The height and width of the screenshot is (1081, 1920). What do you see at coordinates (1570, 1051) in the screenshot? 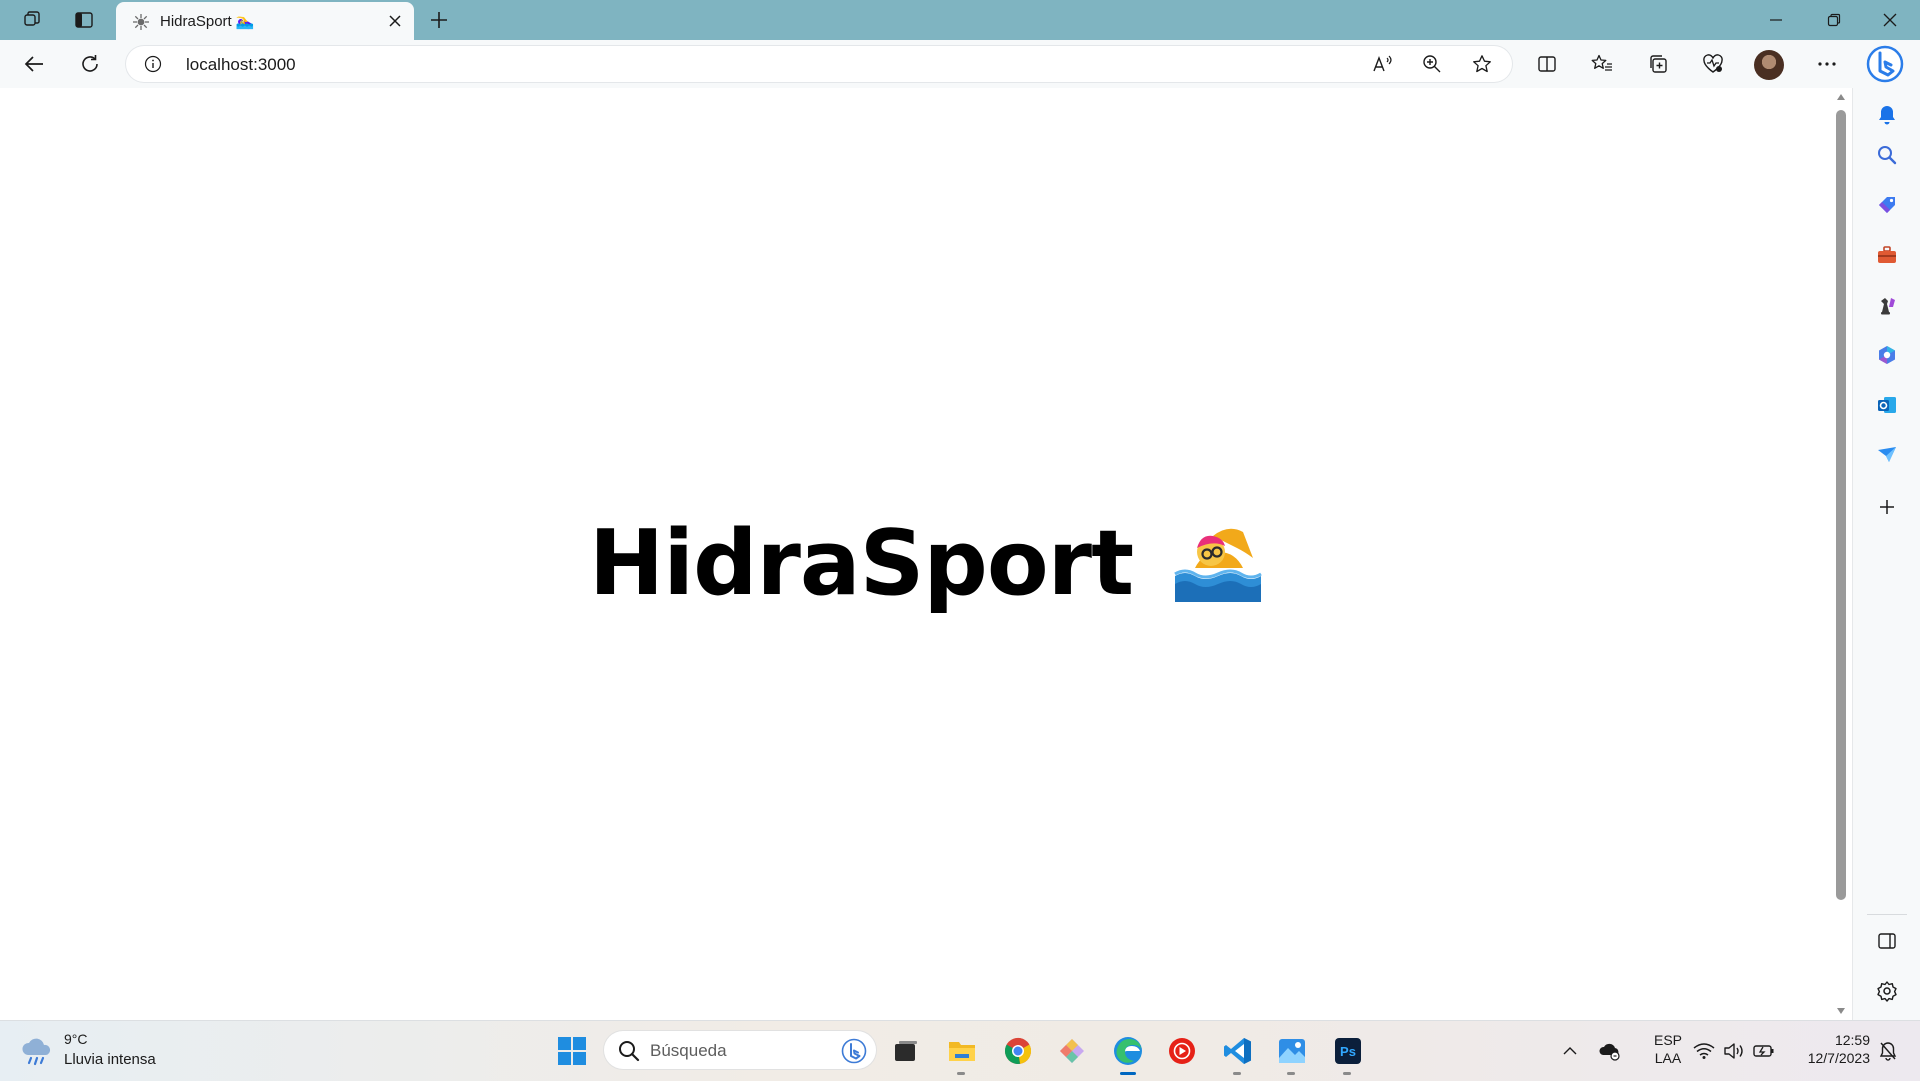
I see `show-hidden-icons` at bounding box center [1570, 1051].